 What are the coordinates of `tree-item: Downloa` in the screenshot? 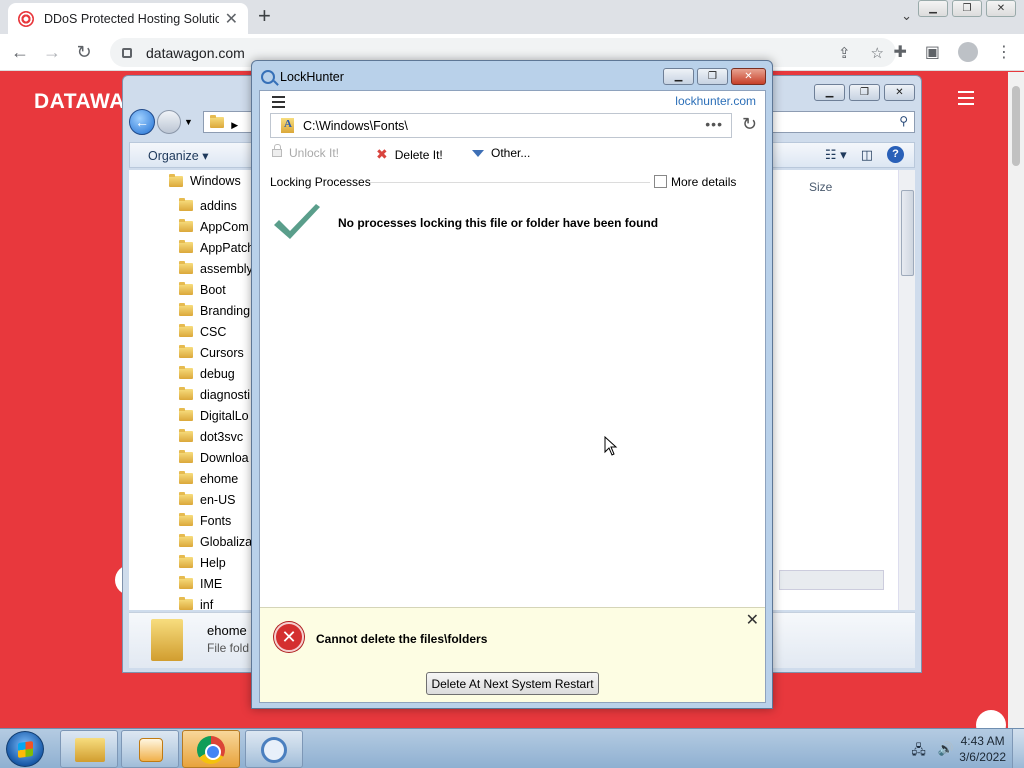 It's located at (216, 457).